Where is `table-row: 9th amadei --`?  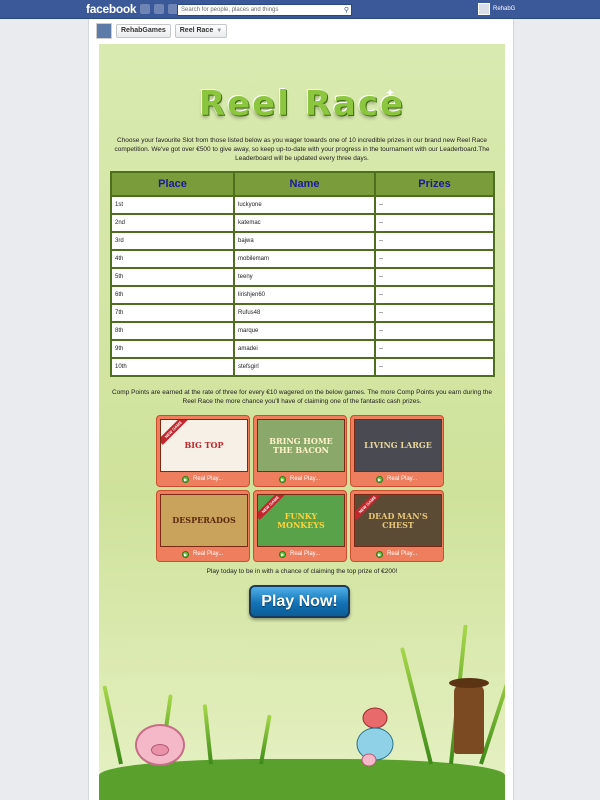
table-row: 9th amadei -- is located at coordinates (302, 349).